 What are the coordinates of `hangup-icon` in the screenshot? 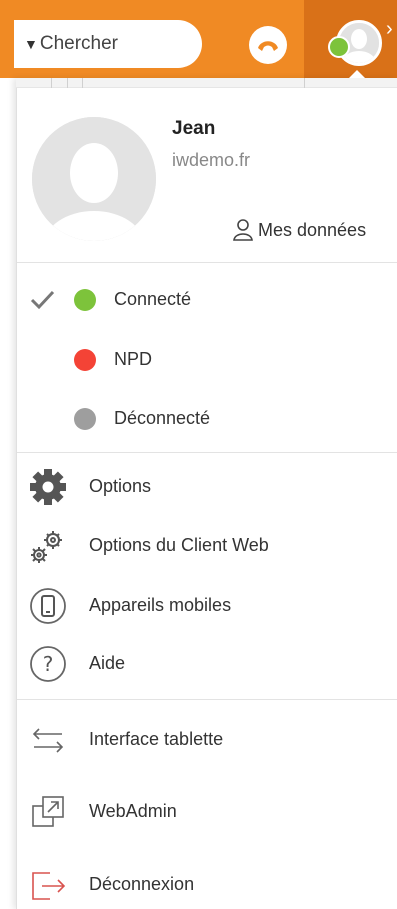 It's located at (268, 46).